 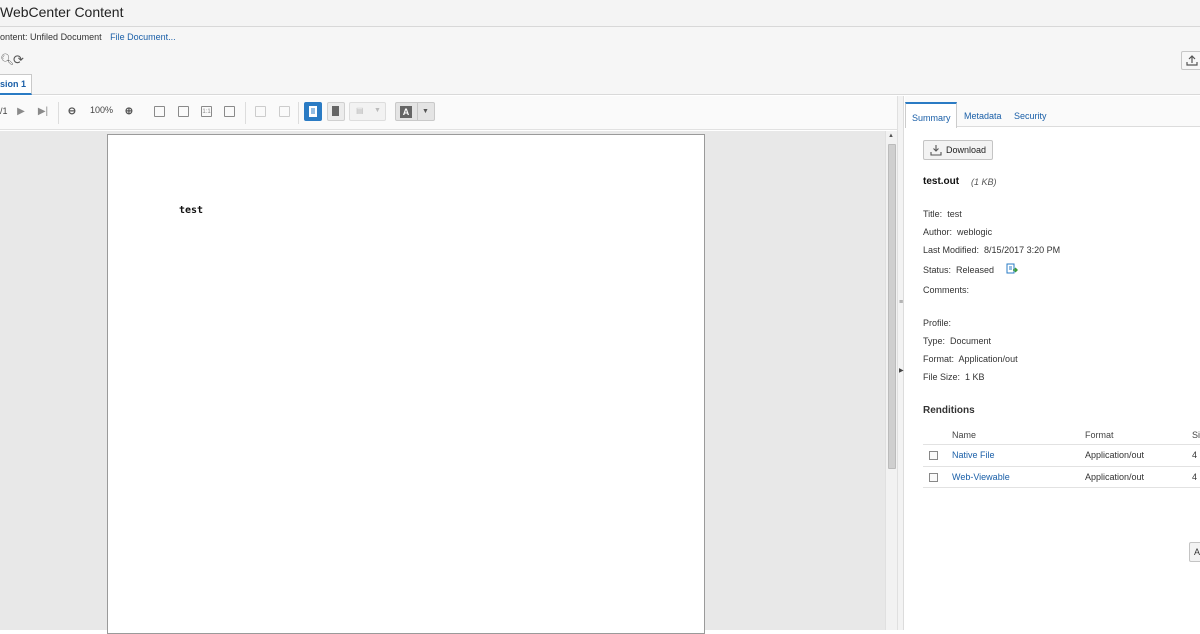 I want to click on file-size-note: (1 KB), so click(x=984, y=182).